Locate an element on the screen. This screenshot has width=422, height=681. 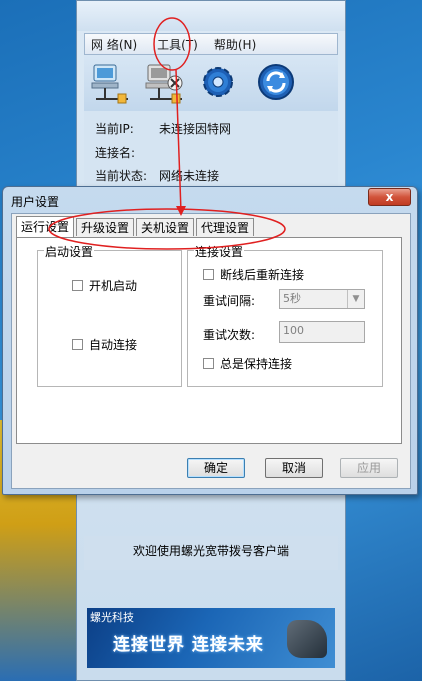
toolbar is located at coordinates (211, 83).